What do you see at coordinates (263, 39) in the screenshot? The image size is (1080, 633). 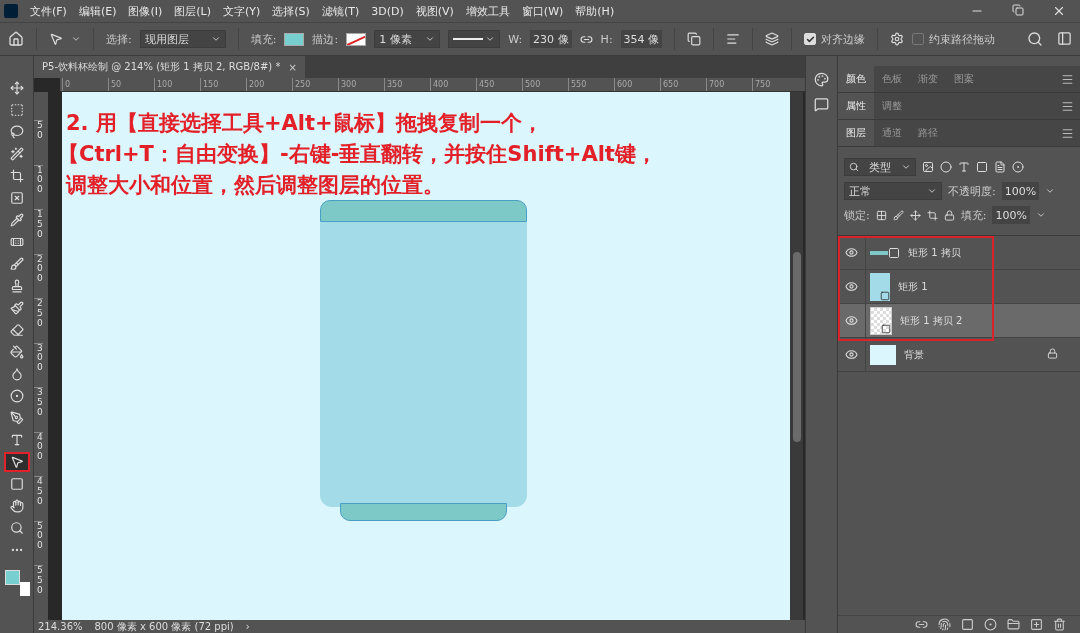 I see `fill-label: 填充:` at bounding box center [263, 39].